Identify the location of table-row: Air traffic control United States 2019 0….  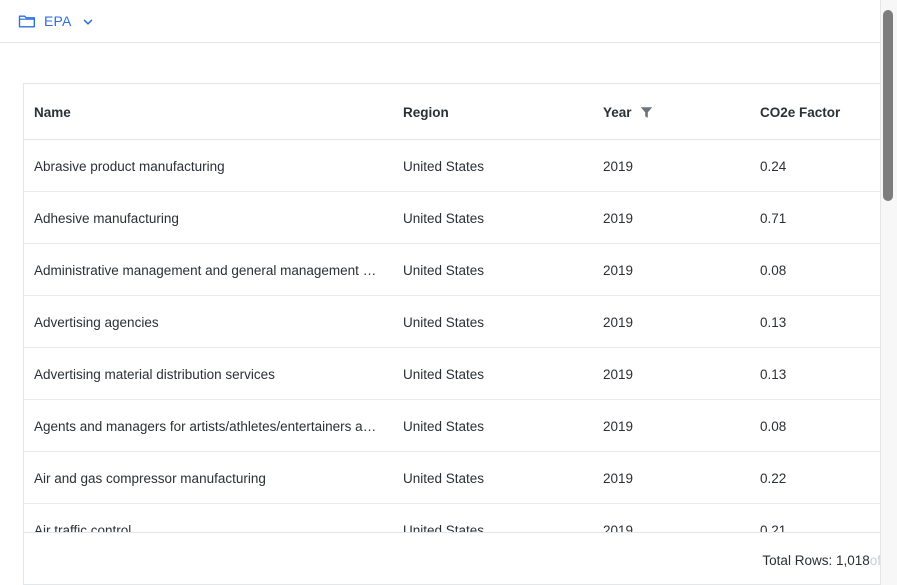
(452, 518).